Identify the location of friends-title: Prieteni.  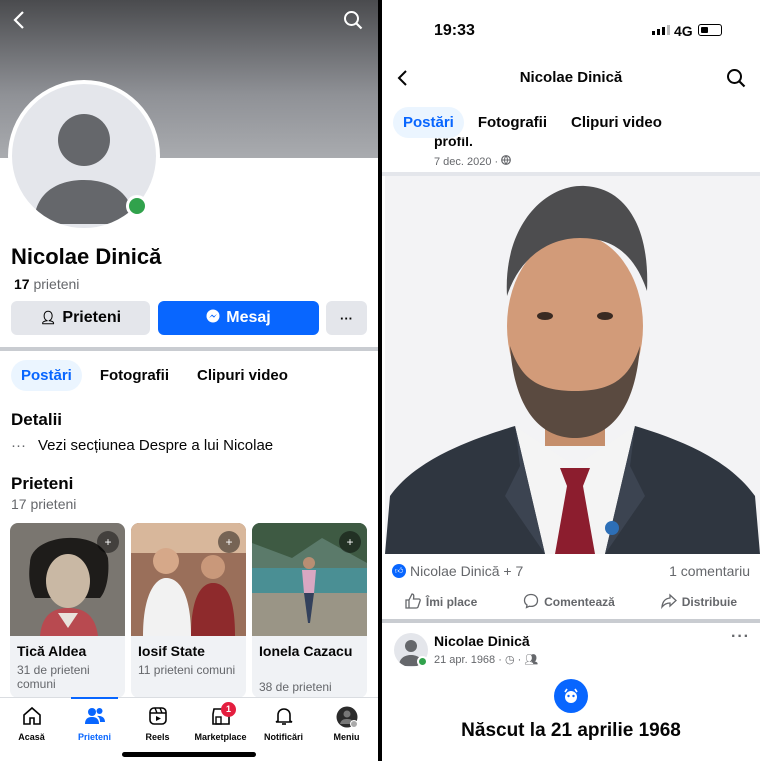
(42, 483).